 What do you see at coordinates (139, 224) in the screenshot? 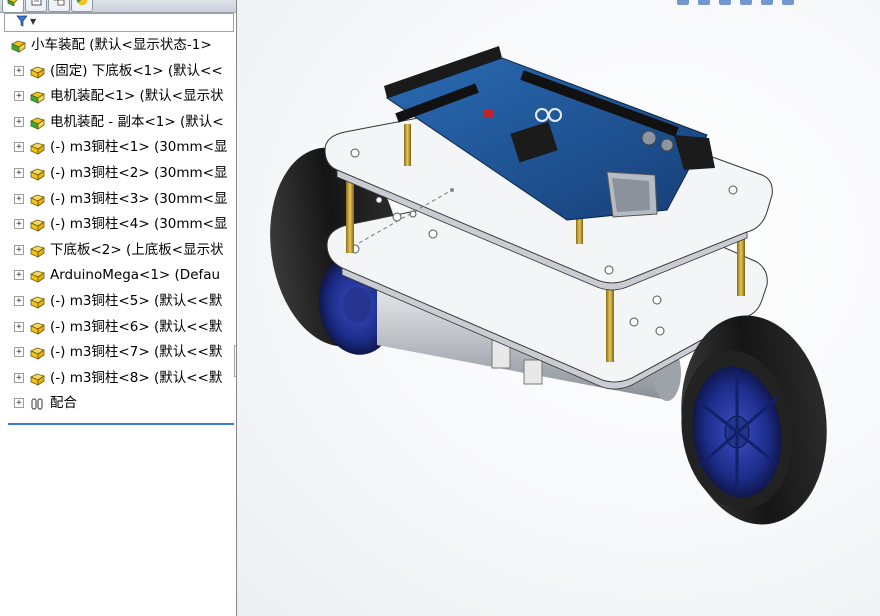
I see `tree-item-label: (-) m3铜柱<4> (30mm<显` at bounding box center [139, 224].